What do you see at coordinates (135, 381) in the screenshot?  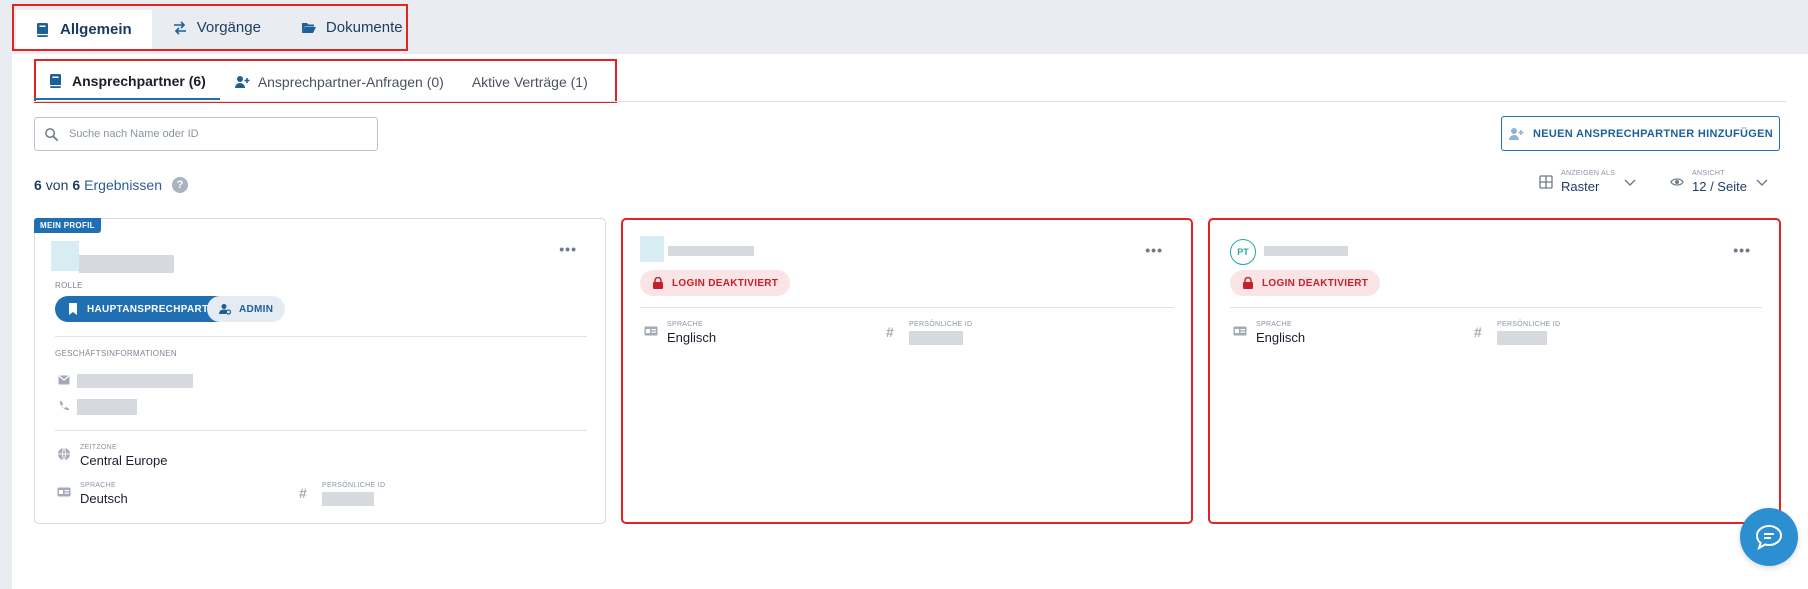 I see `email-redacted` at bounding box center [135, 381].